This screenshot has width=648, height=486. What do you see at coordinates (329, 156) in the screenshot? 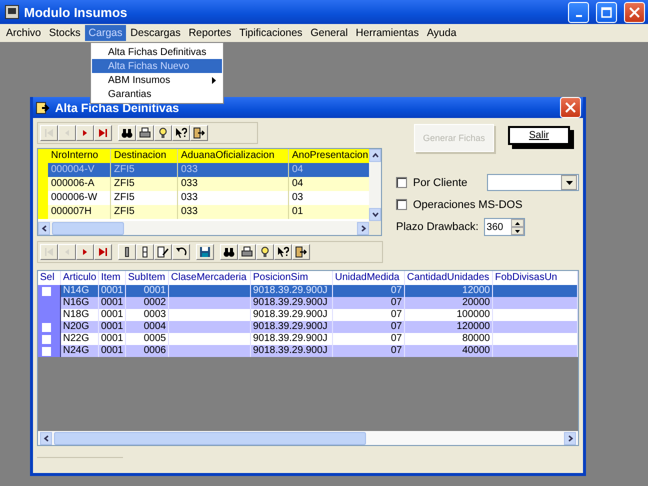
I see `column-header: AnoPresentacion` at bounding box center [329, 156].